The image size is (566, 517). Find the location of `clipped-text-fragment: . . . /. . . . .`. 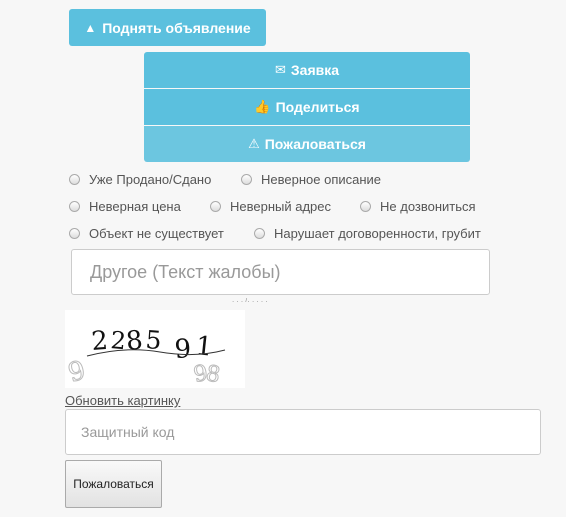

clipped-text-fragment: . . . /. . . . . is located at coordinates (250, 301).